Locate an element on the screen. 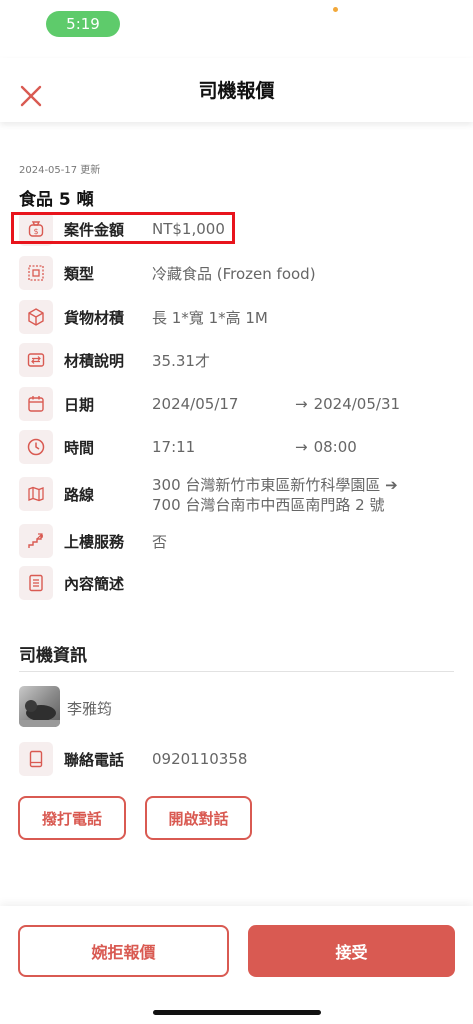  type-value: 冷藏食品 (Frozen food) is located at coordinates (234, 273).